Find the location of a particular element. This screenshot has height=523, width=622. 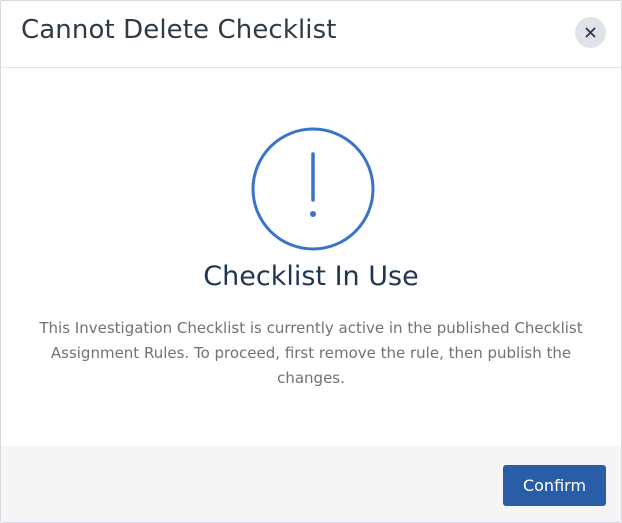

exclamation-circle-icon is located at coordinates (313, 189).